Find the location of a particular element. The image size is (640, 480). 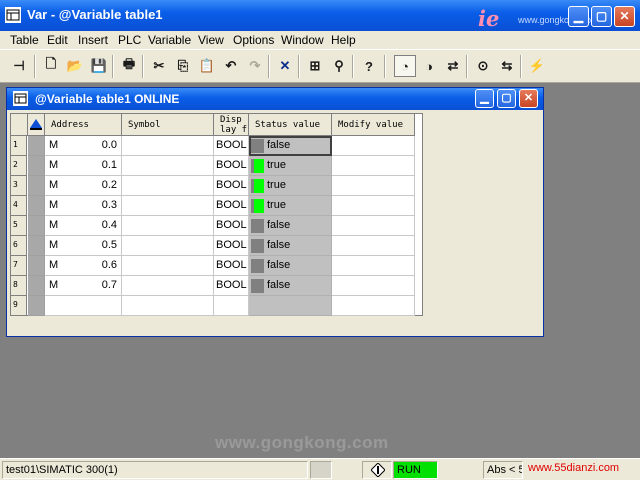

display-format-cell is located at coordinates (231, 306).